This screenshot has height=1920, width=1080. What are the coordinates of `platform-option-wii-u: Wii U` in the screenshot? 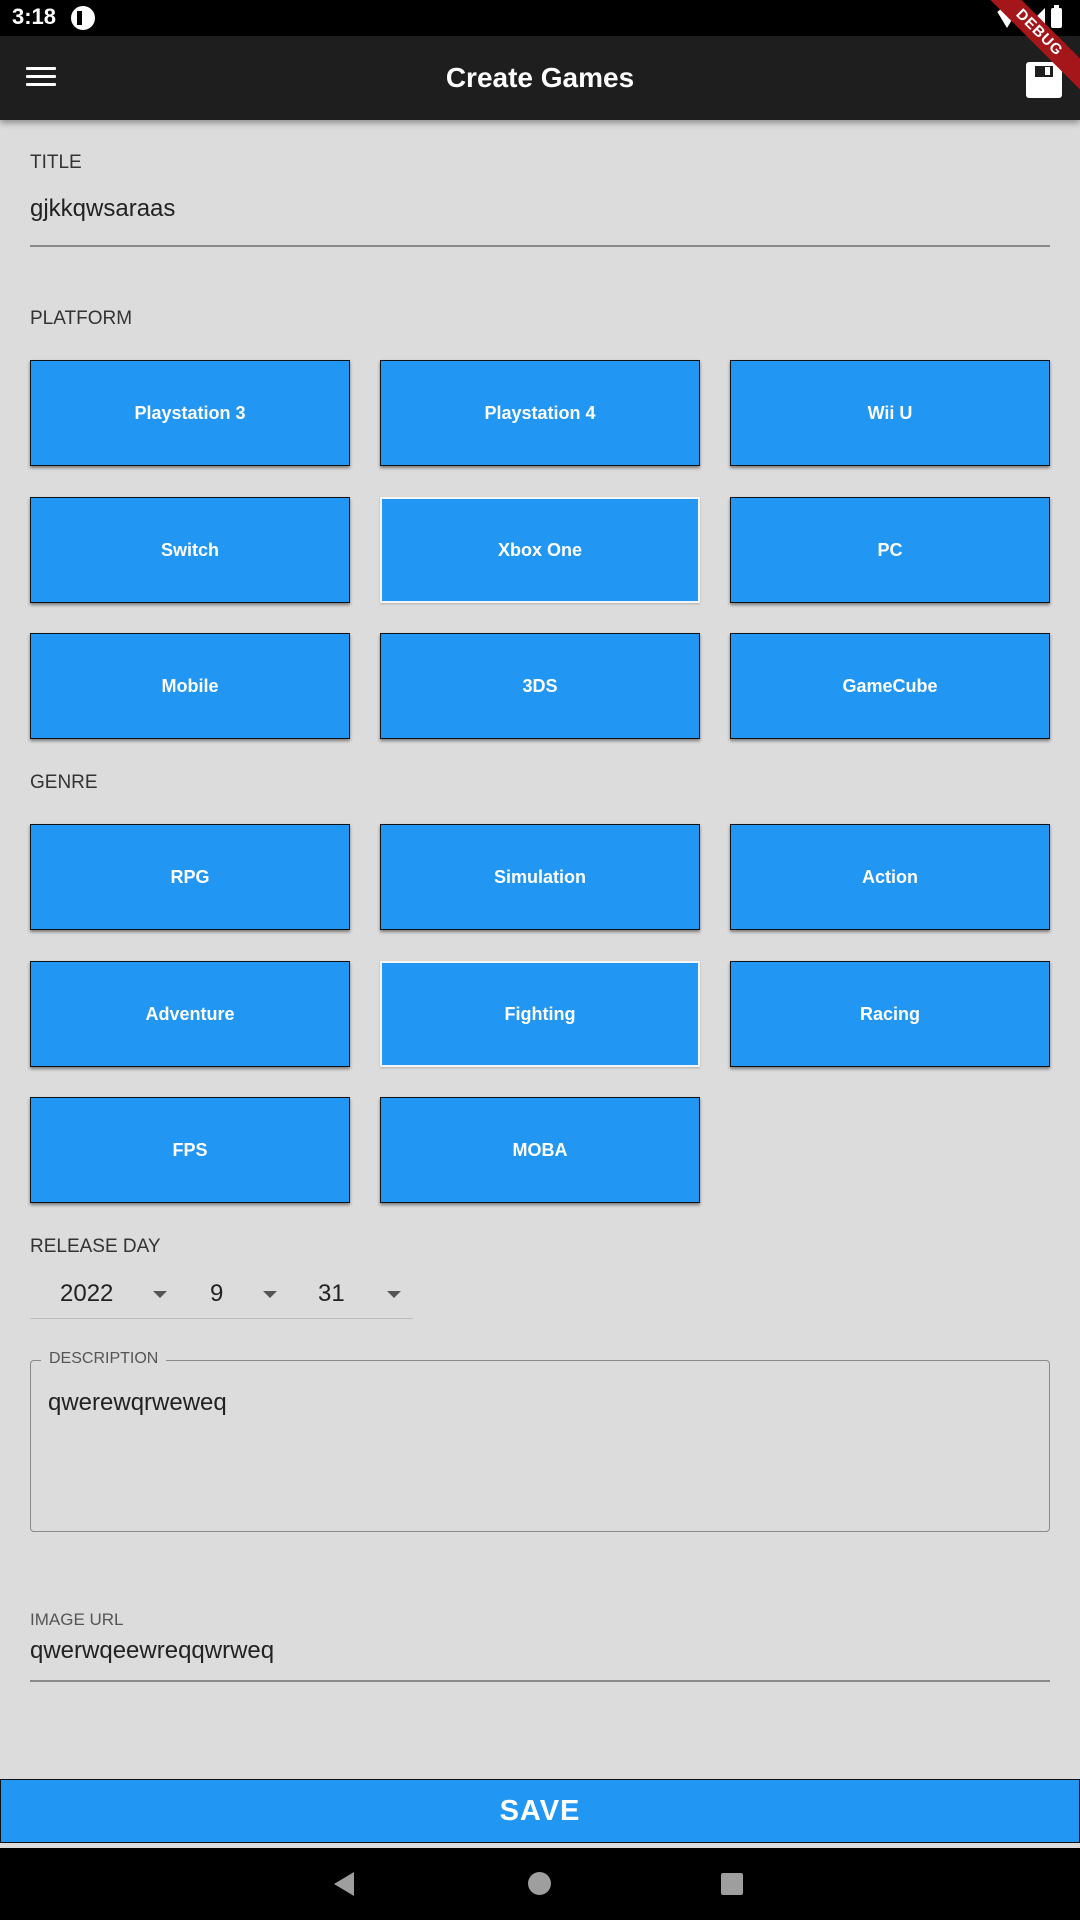 It's located at (890, 413).